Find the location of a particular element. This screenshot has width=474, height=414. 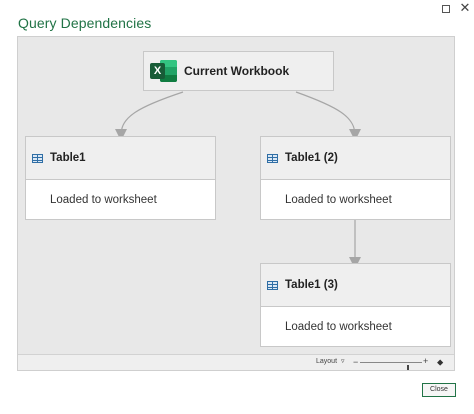

node-header: Table1 (3) is located at coordinates (355, 285).